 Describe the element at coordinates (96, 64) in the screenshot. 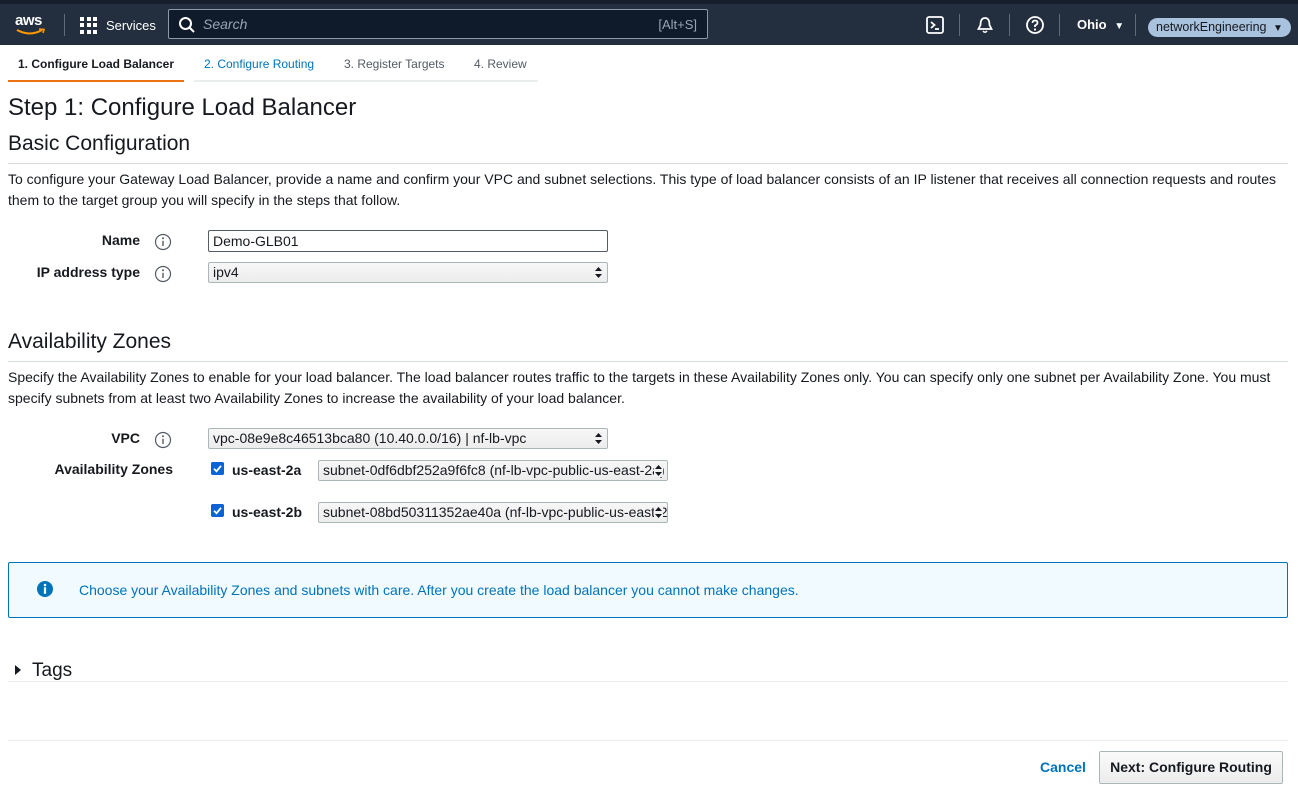

I see `tab-label: 1. Configure Load Balancer` at that location.